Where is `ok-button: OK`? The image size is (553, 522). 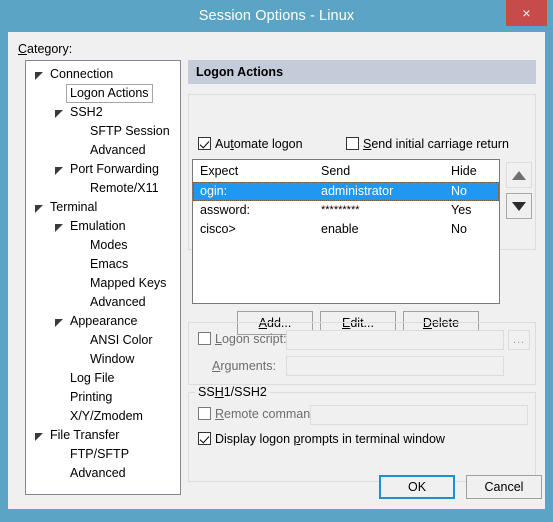 ok-button: OK is located at coordinates (417, 487).